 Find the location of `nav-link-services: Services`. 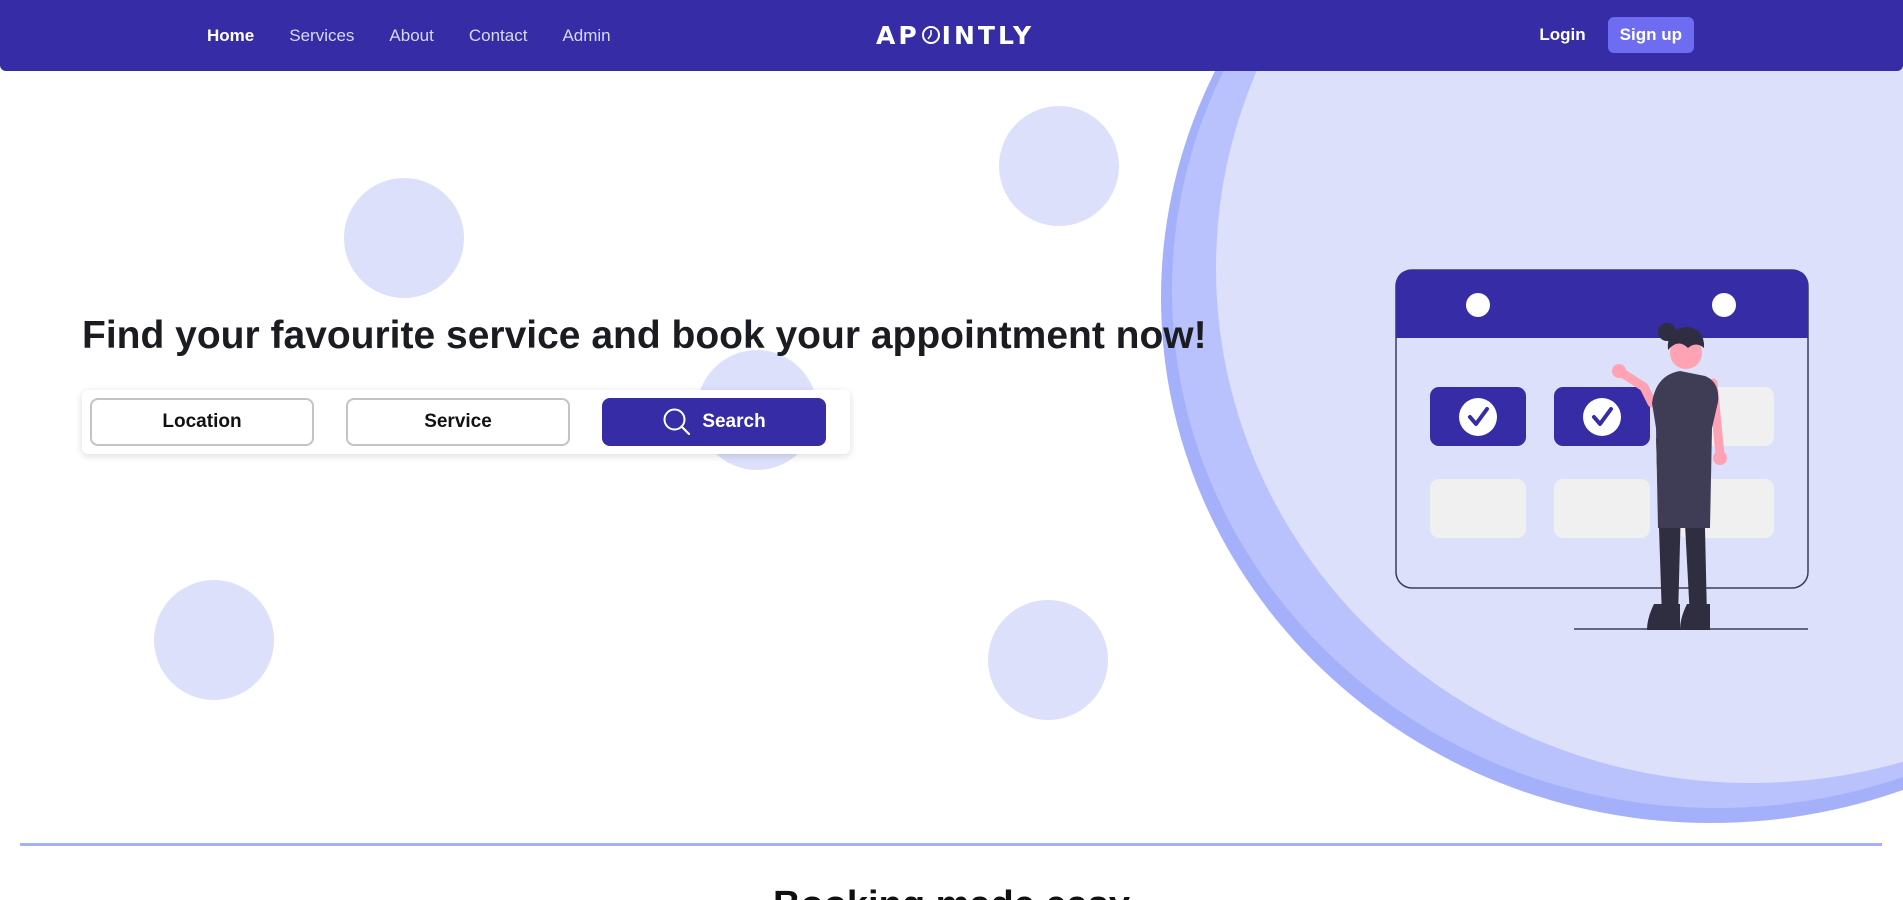

nav-link-services: Services is located at coordinates (321, 36).